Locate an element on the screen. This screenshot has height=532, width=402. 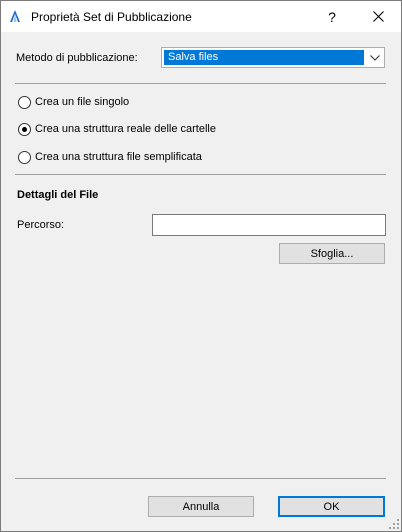
option-single-file: Crea un file singolo is located at coordinates (73, 102).